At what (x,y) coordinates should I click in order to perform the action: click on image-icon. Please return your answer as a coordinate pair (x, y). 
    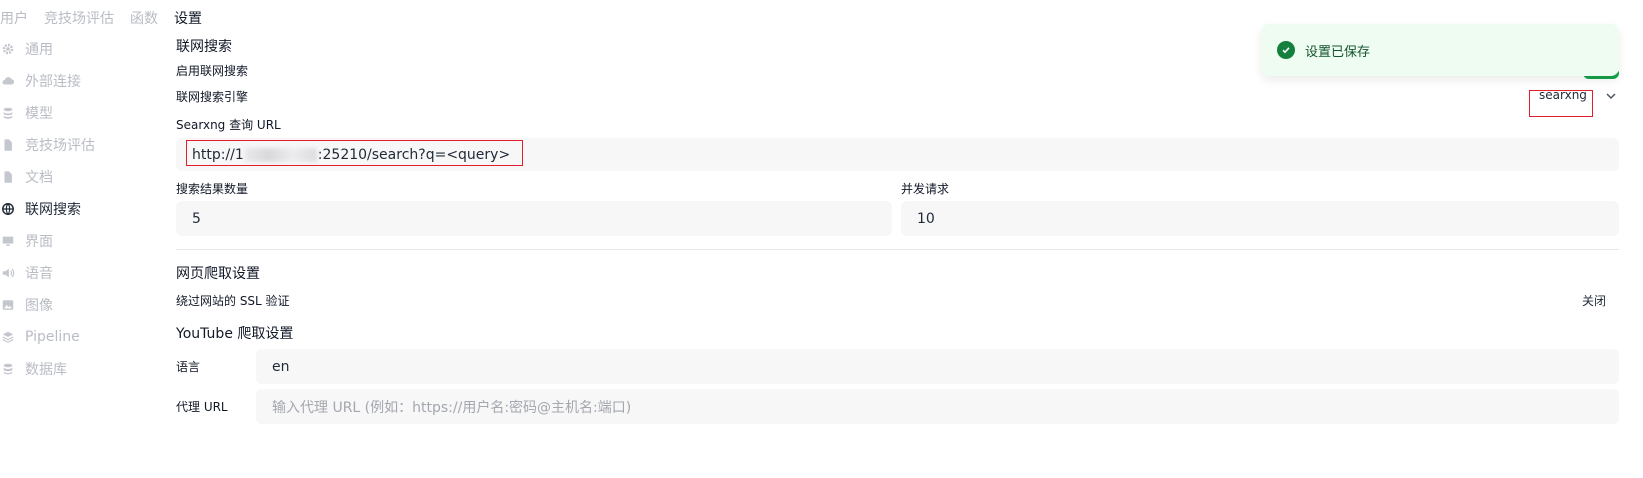
    Looking at the image, I should click on (8, 305).